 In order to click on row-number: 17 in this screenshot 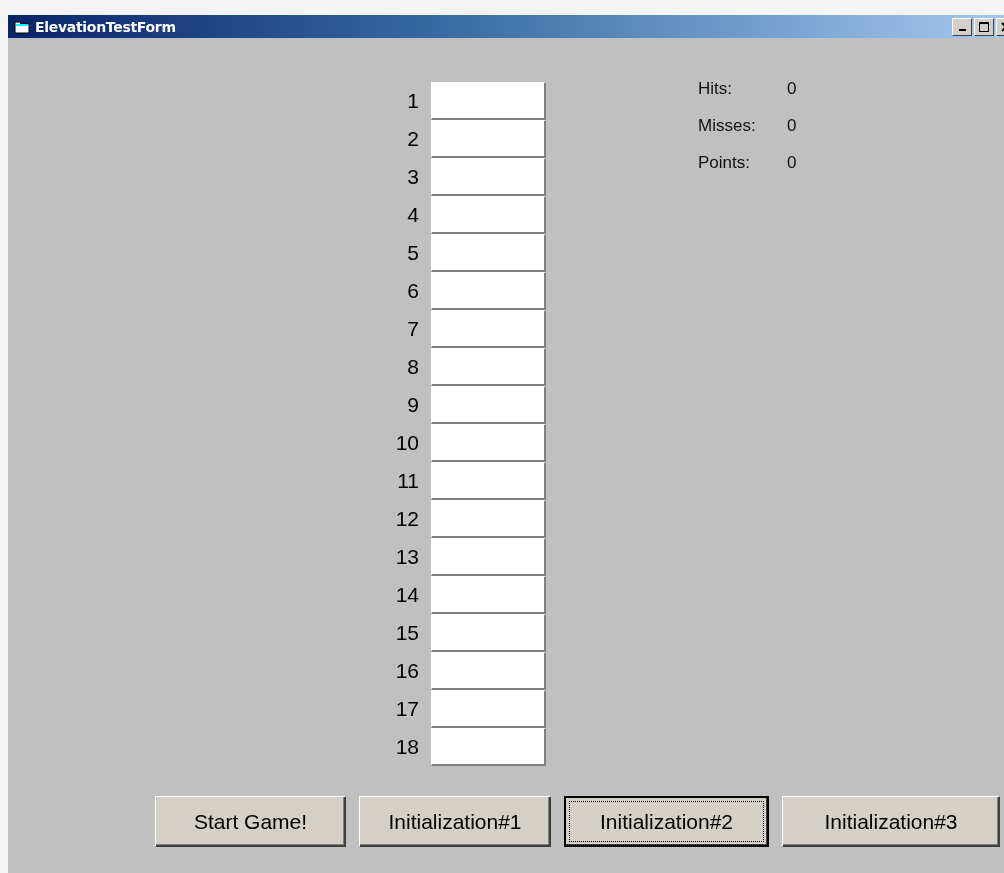, I will do `click(407, 709)`.